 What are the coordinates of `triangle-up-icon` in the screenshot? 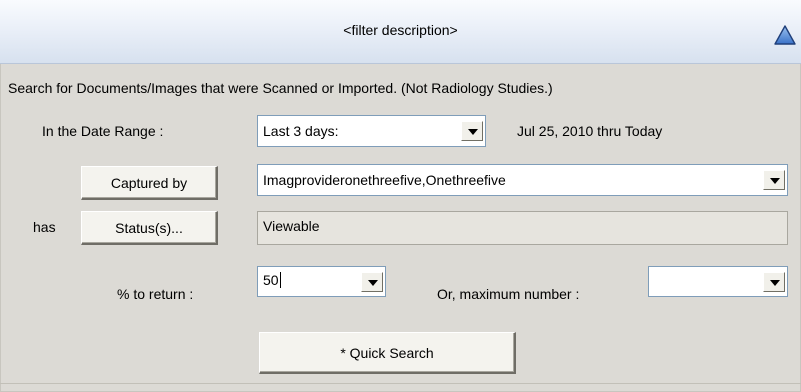 It's located at (785, 35).